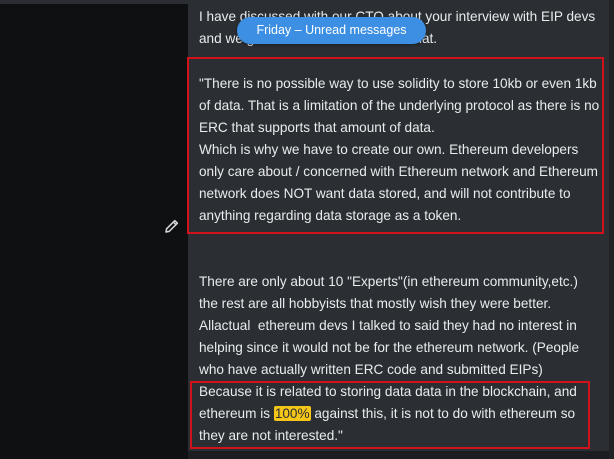 Image resolution: width=614 pixels, height=459 pixels. I want to click on message-bubble-footer, so click(401, 455).